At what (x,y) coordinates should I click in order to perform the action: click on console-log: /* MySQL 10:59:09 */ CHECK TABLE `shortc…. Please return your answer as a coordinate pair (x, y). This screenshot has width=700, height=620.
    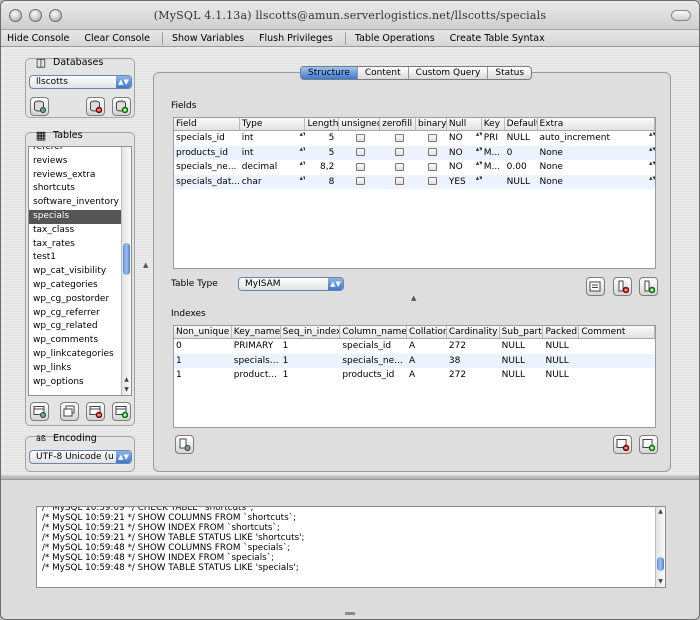
    Looking at the image, I should click on (351, 547).